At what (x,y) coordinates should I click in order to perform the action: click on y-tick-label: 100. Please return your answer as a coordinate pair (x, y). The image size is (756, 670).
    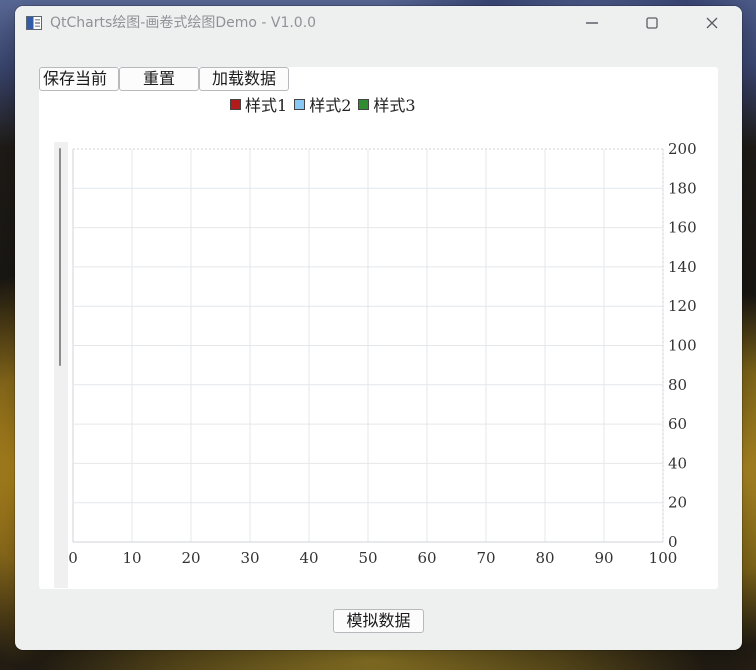
    Looking at the image, I should click on (682, 346).